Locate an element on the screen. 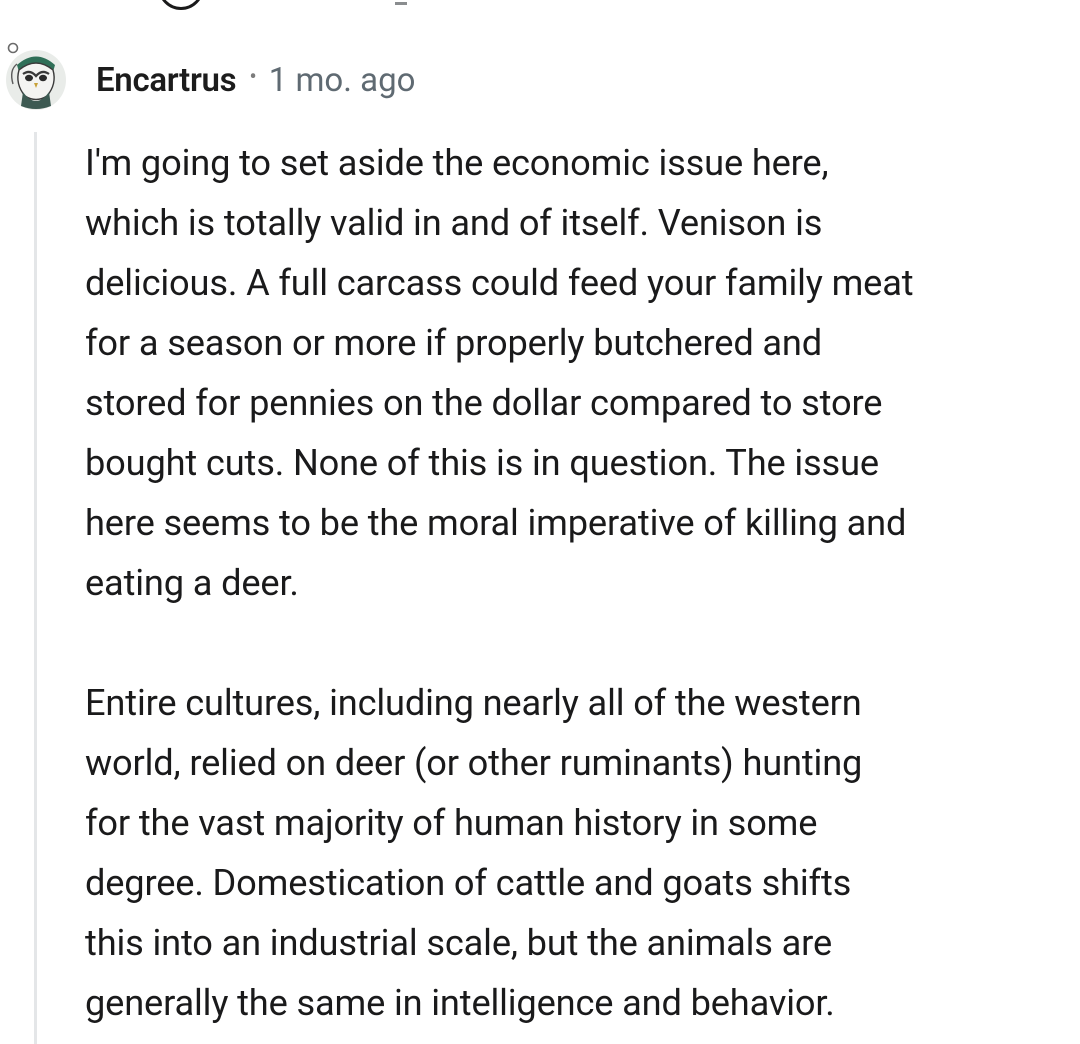  thread-collapse-line is located at coordinates (35, 588).